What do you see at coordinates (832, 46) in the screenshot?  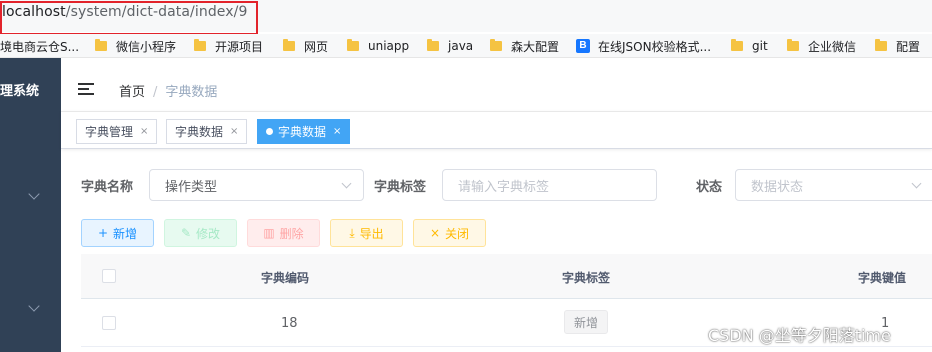 I see `bookmark-label: 企业微信` at bounding box center [832, 46].